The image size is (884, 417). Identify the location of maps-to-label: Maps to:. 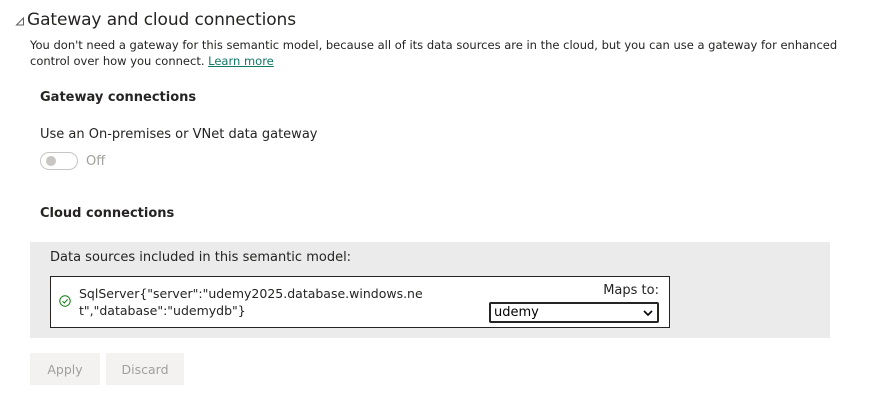
(631, 290).